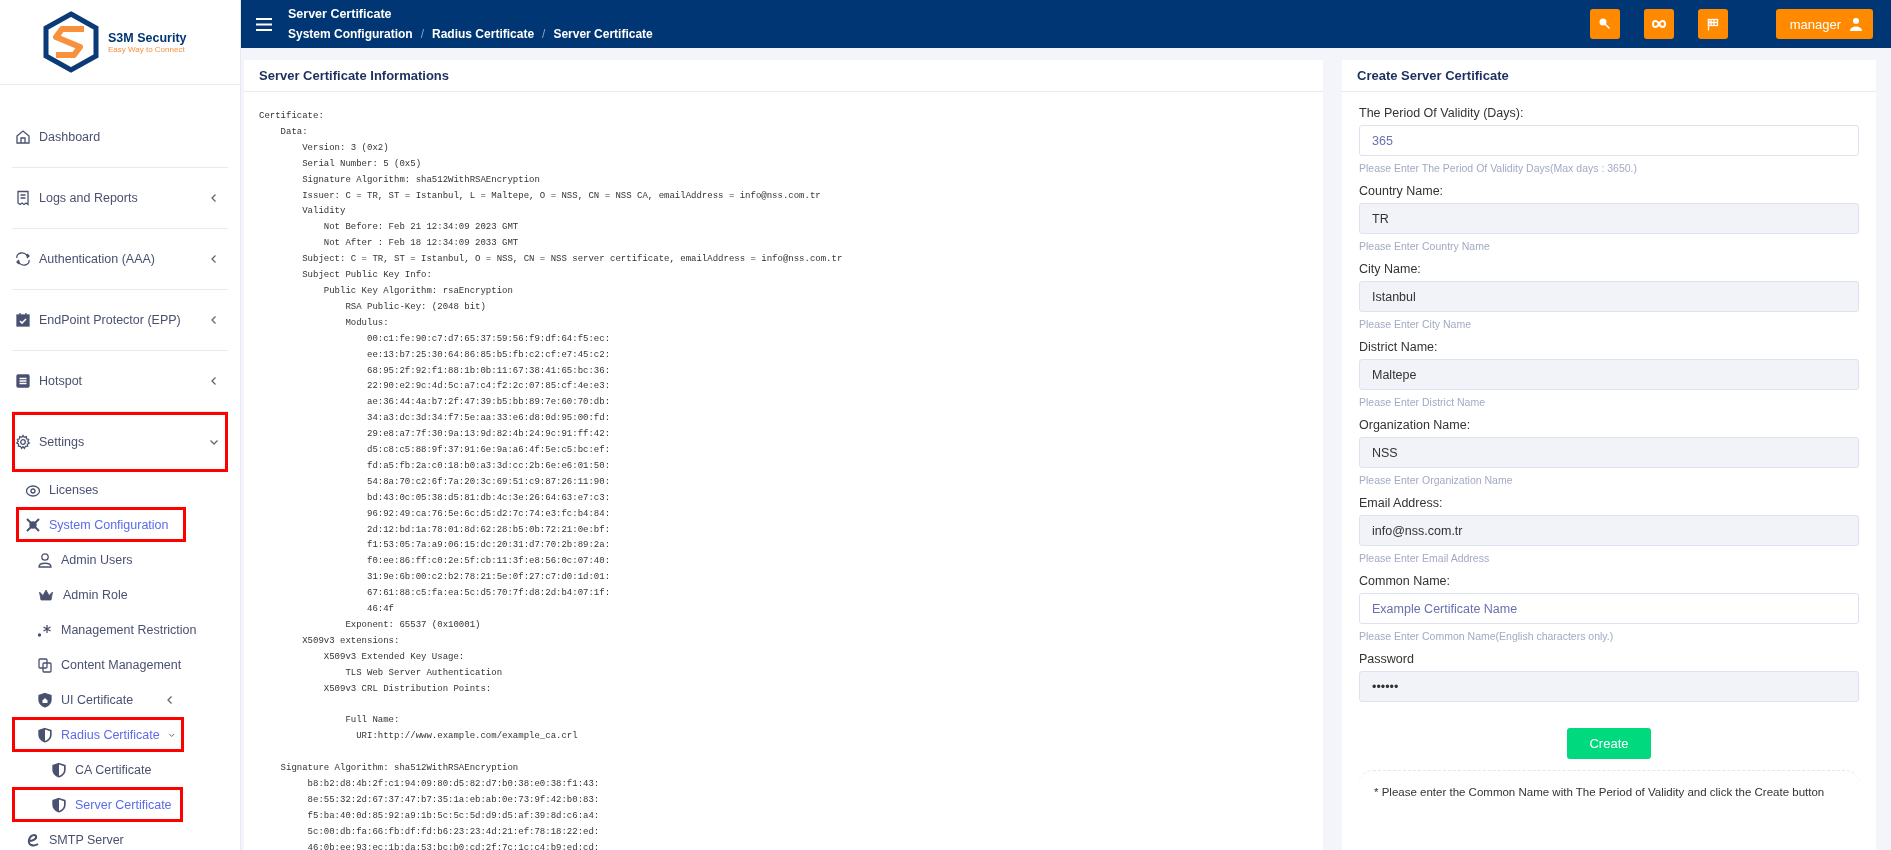 The image size is (1891, 850). What do you see at coordinates (120, 629) in the screenshot?
I see `sidebar-item: Management Restriction` at bounding box center [120, 629].